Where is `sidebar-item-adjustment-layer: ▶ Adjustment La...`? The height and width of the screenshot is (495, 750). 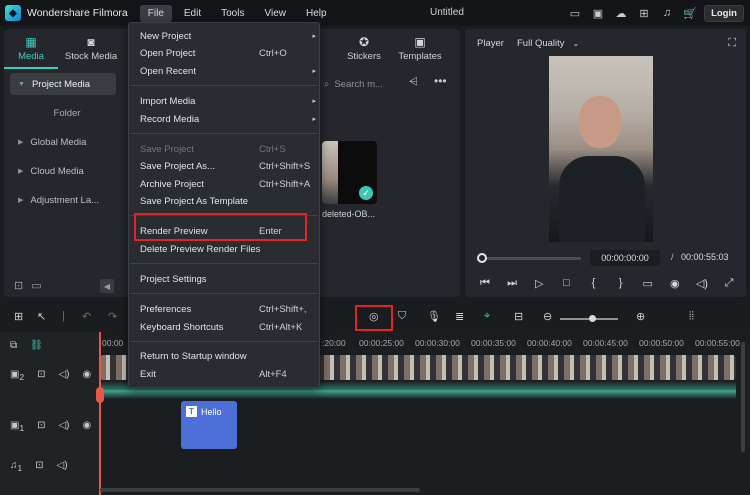
sidebar-item-adjustment-layer: ▶ Adjustment La... is located at coordinates (63, 200).